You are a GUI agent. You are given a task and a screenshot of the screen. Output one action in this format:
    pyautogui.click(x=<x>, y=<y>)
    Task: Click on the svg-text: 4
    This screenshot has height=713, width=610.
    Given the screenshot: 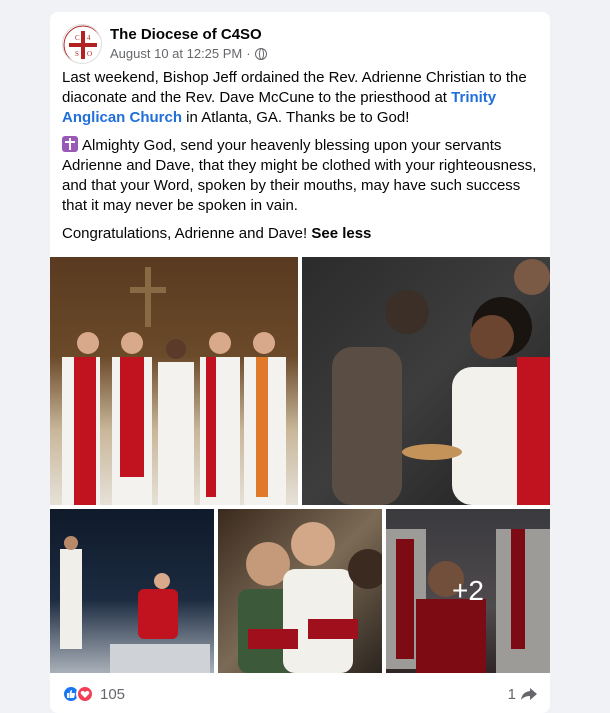 What is the action you would take?
    pyautogui.click(x=89, y=38)
    